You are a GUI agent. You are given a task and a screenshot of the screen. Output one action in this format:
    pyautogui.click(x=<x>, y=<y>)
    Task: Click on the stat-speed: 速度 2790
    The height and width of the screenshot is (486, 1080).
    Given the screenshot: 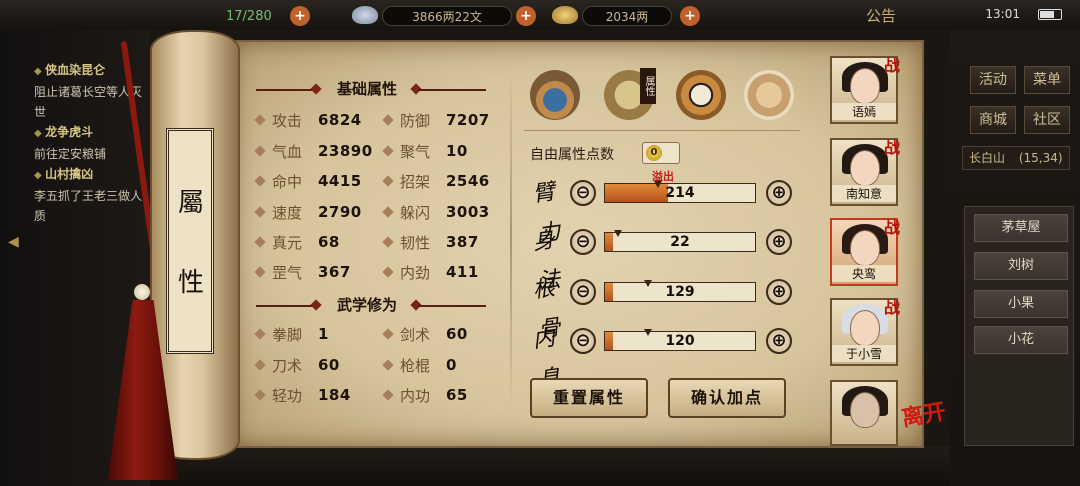 What is the action you would take?
    pyautogui.click(x=308, y=212)
    